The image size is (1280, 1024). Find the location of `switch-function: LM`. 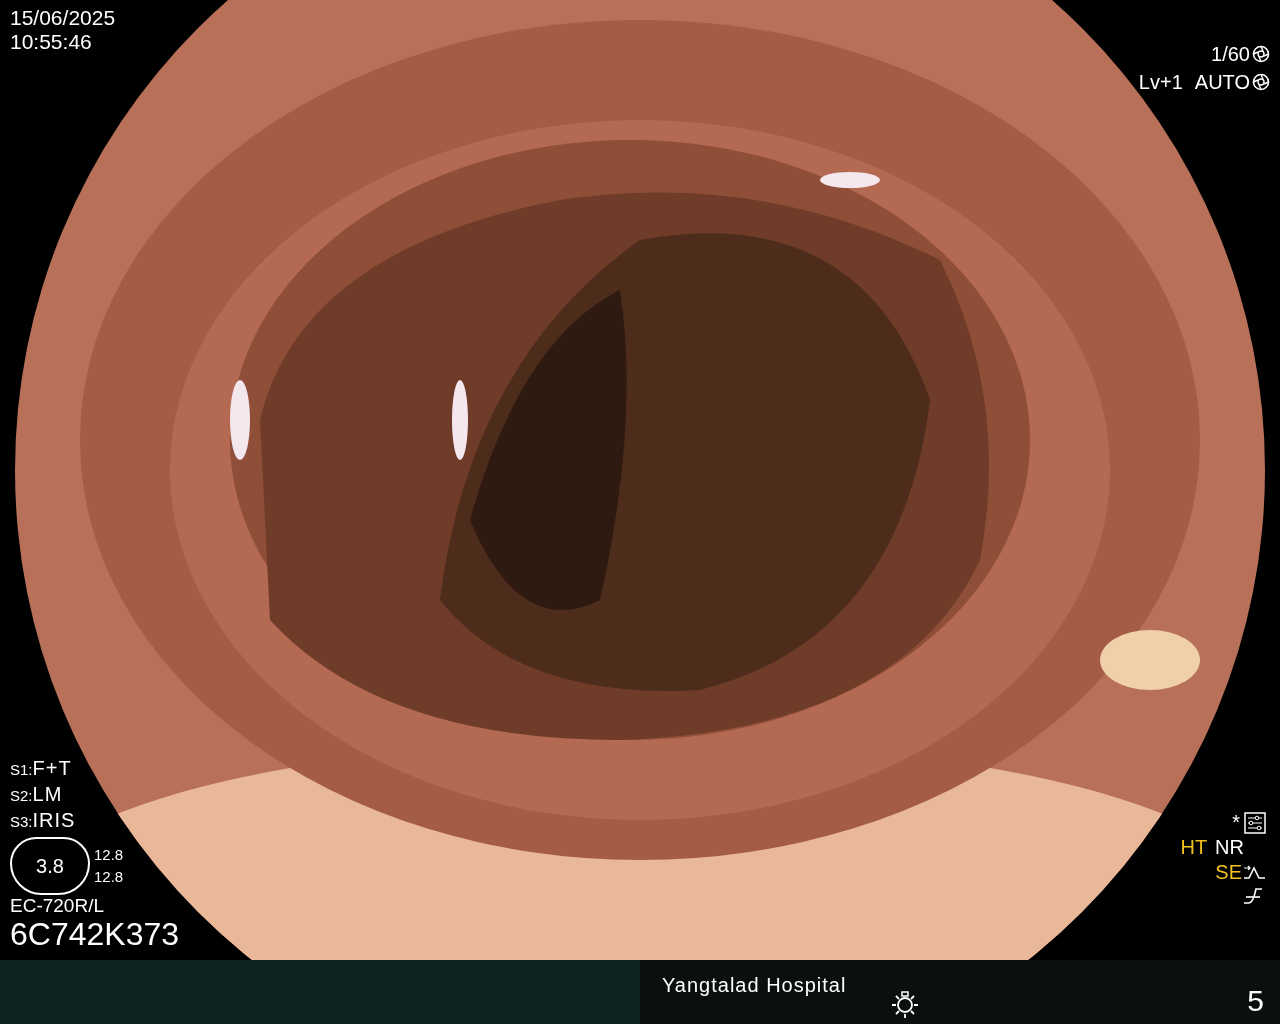

switch-function: LM is located at coordinates (47, 794).